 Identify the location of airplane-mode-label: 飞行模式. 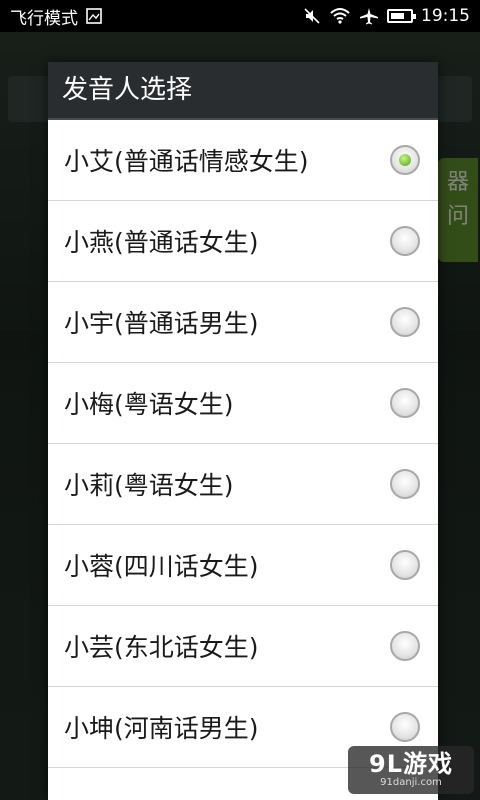
(44, 18).